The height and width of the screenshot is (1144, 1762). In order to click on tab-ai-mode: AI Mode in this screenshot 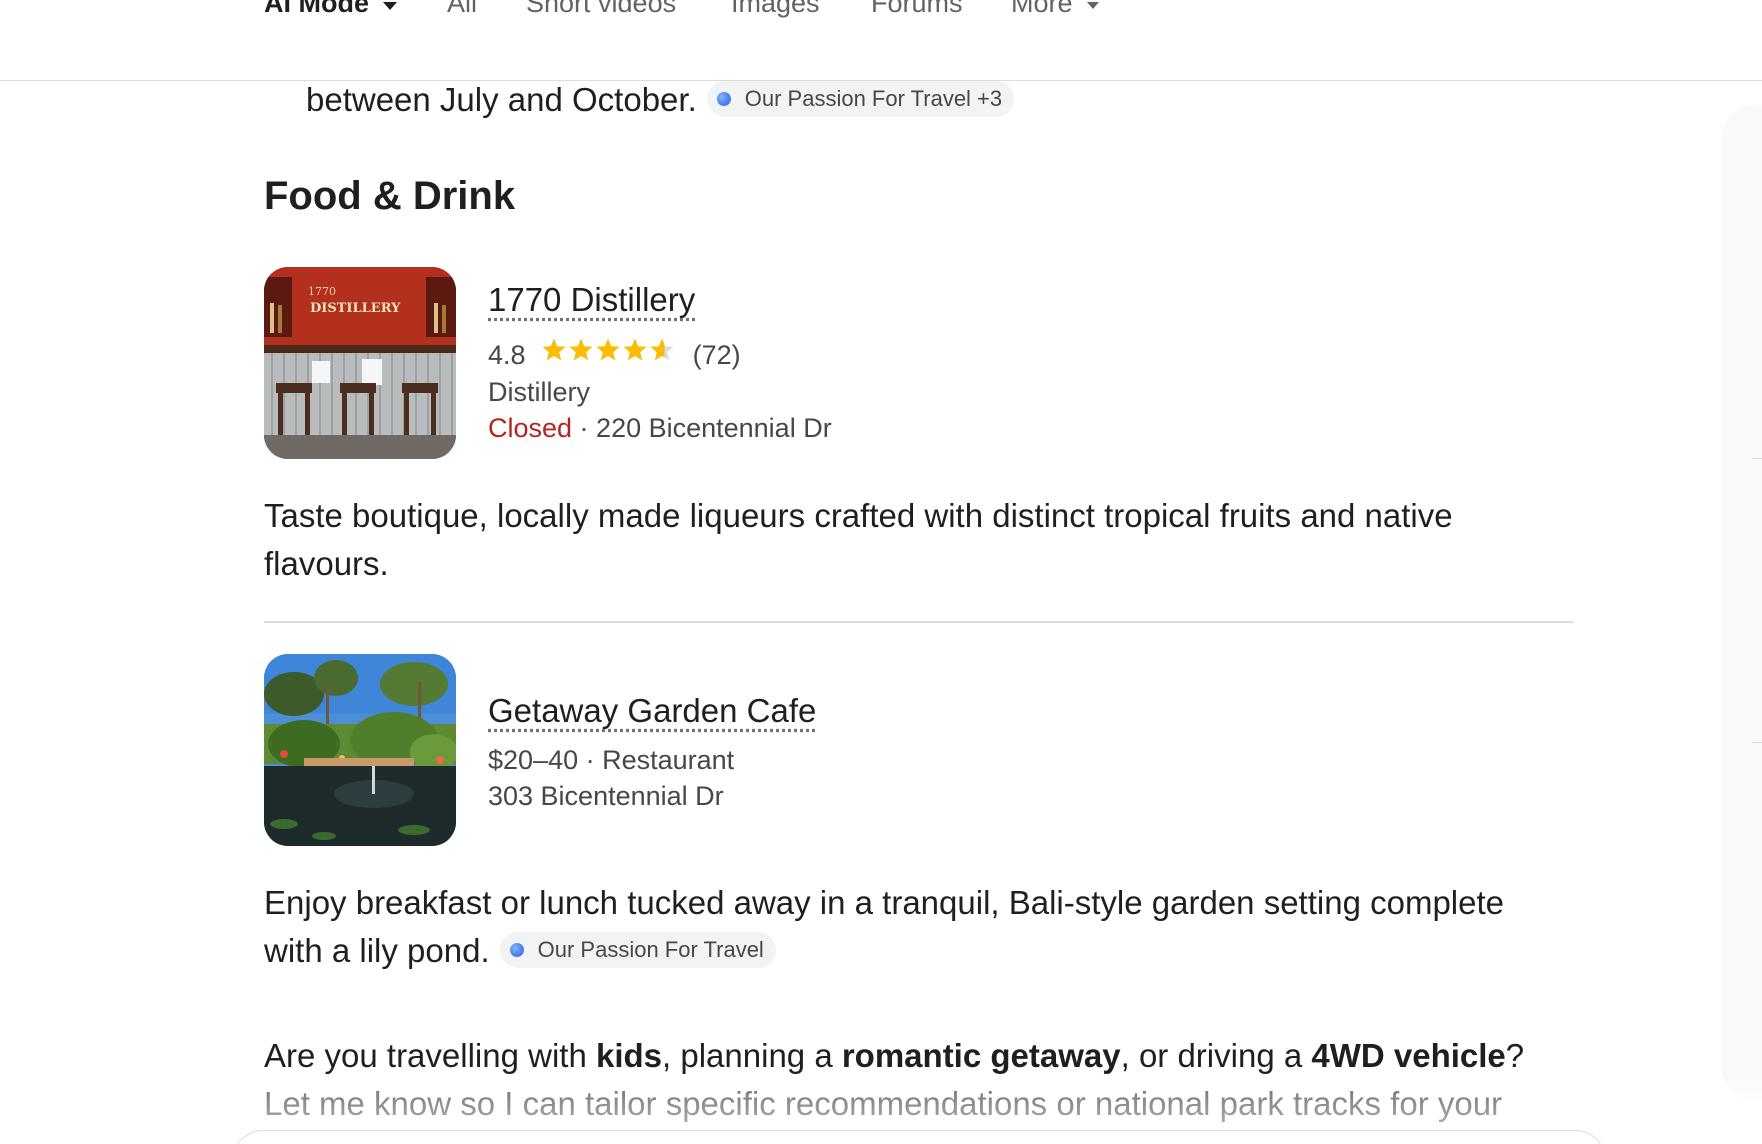, I will do `click(330, 9)`.